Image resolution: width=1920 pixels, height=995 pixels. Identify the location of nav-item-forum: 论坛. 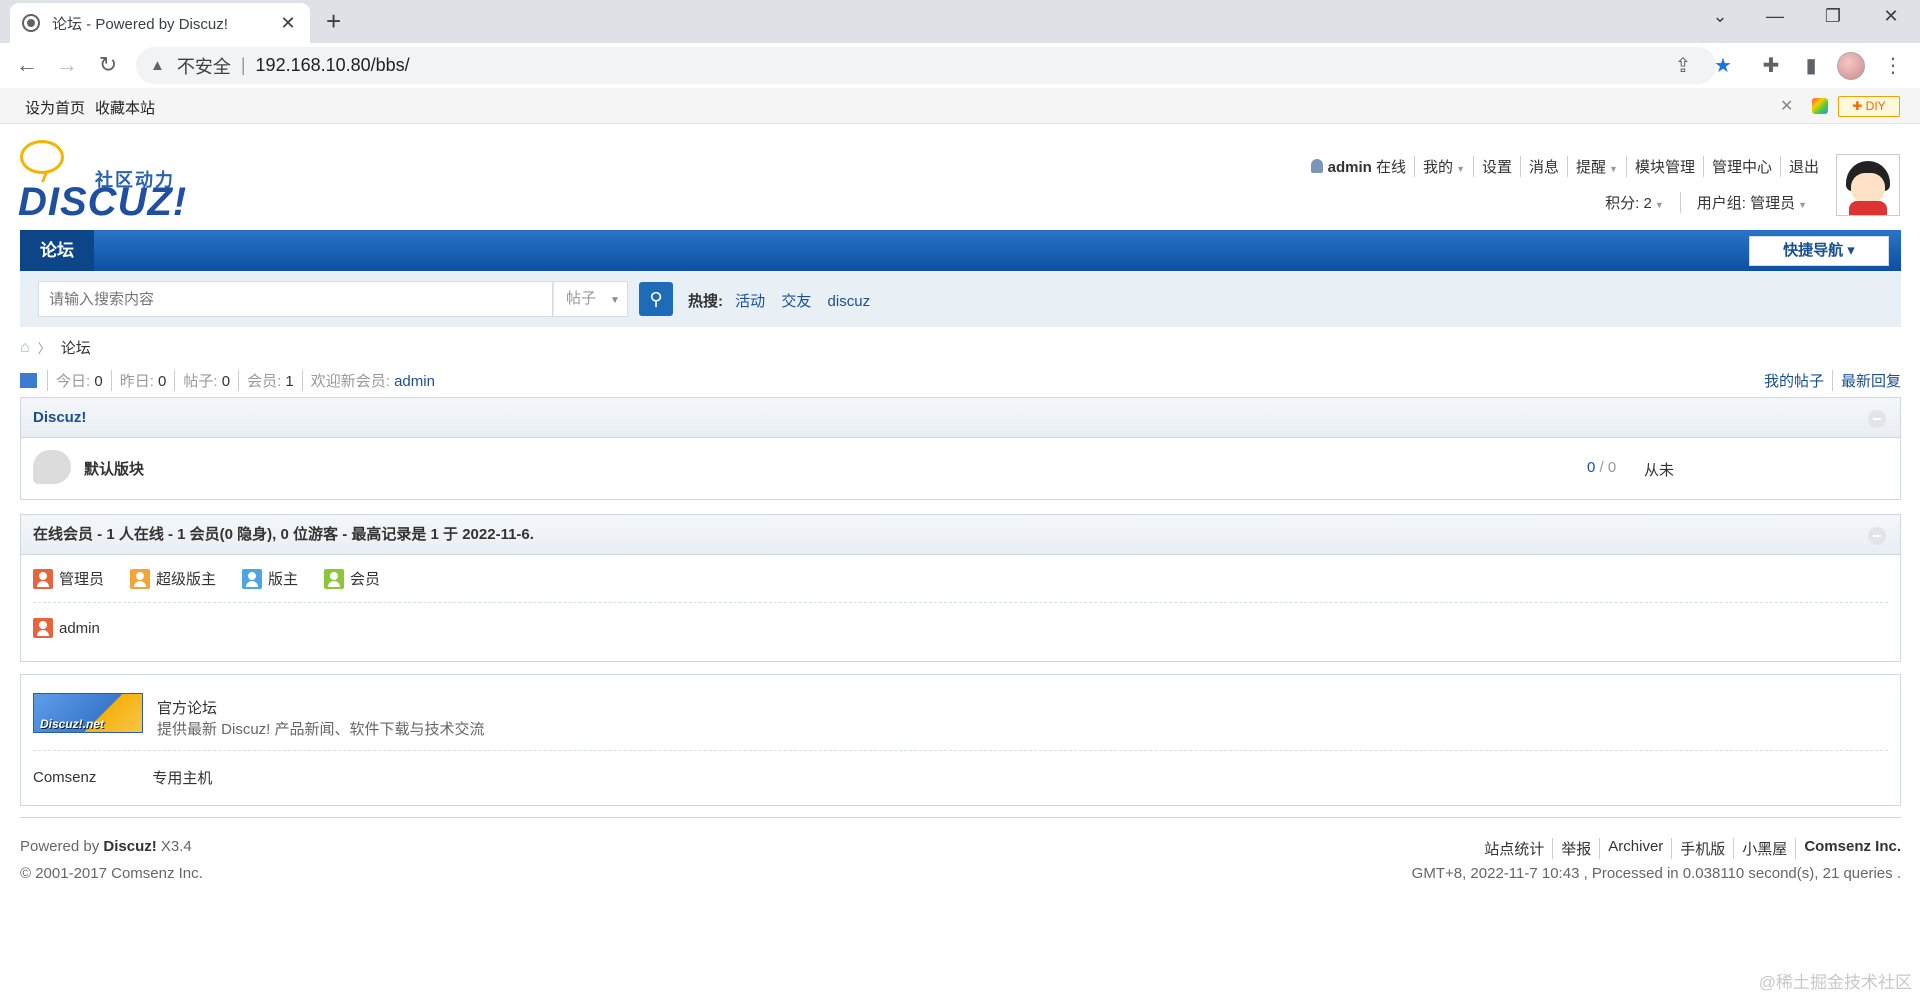
(57, 250).